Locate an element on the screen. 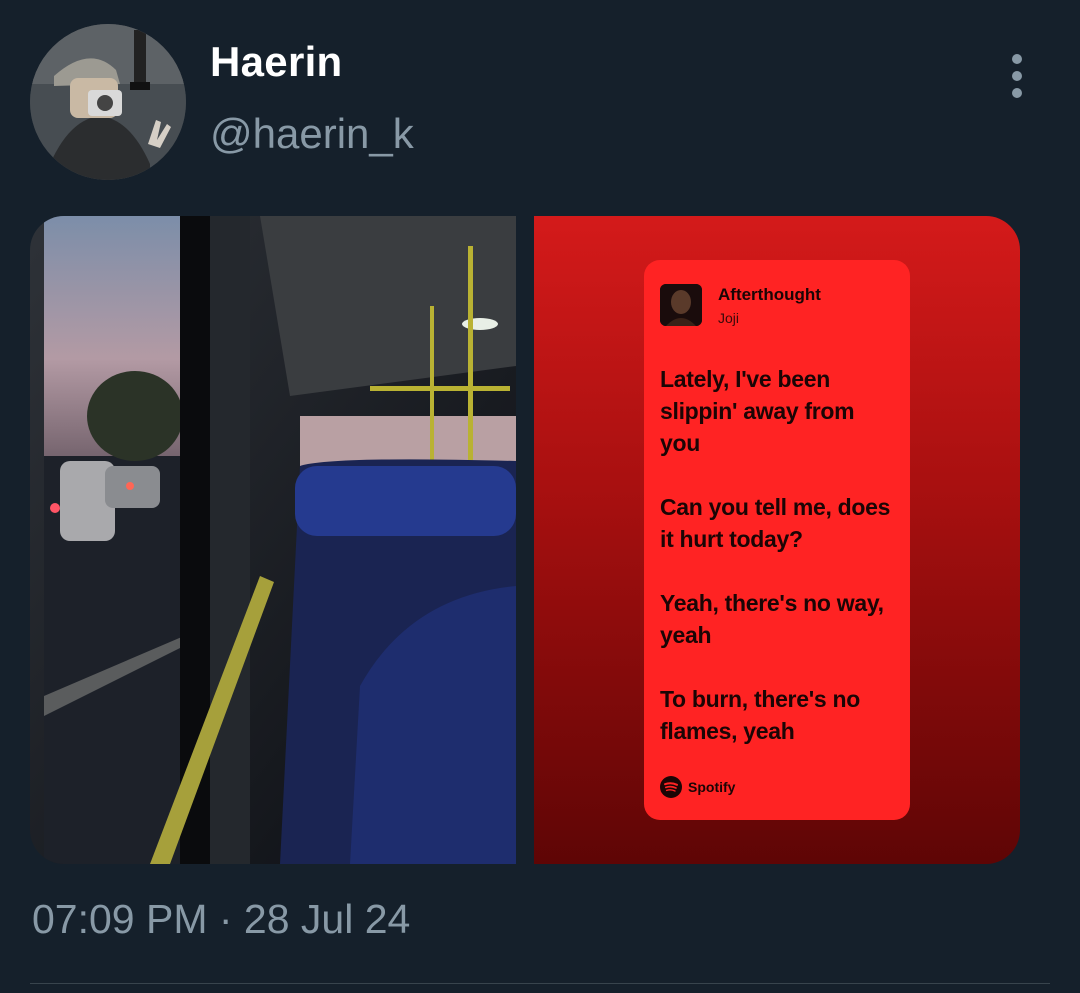 The height and width of the screenshot is (993, 1080). spotify-icon is located at coordinates (671, 787).